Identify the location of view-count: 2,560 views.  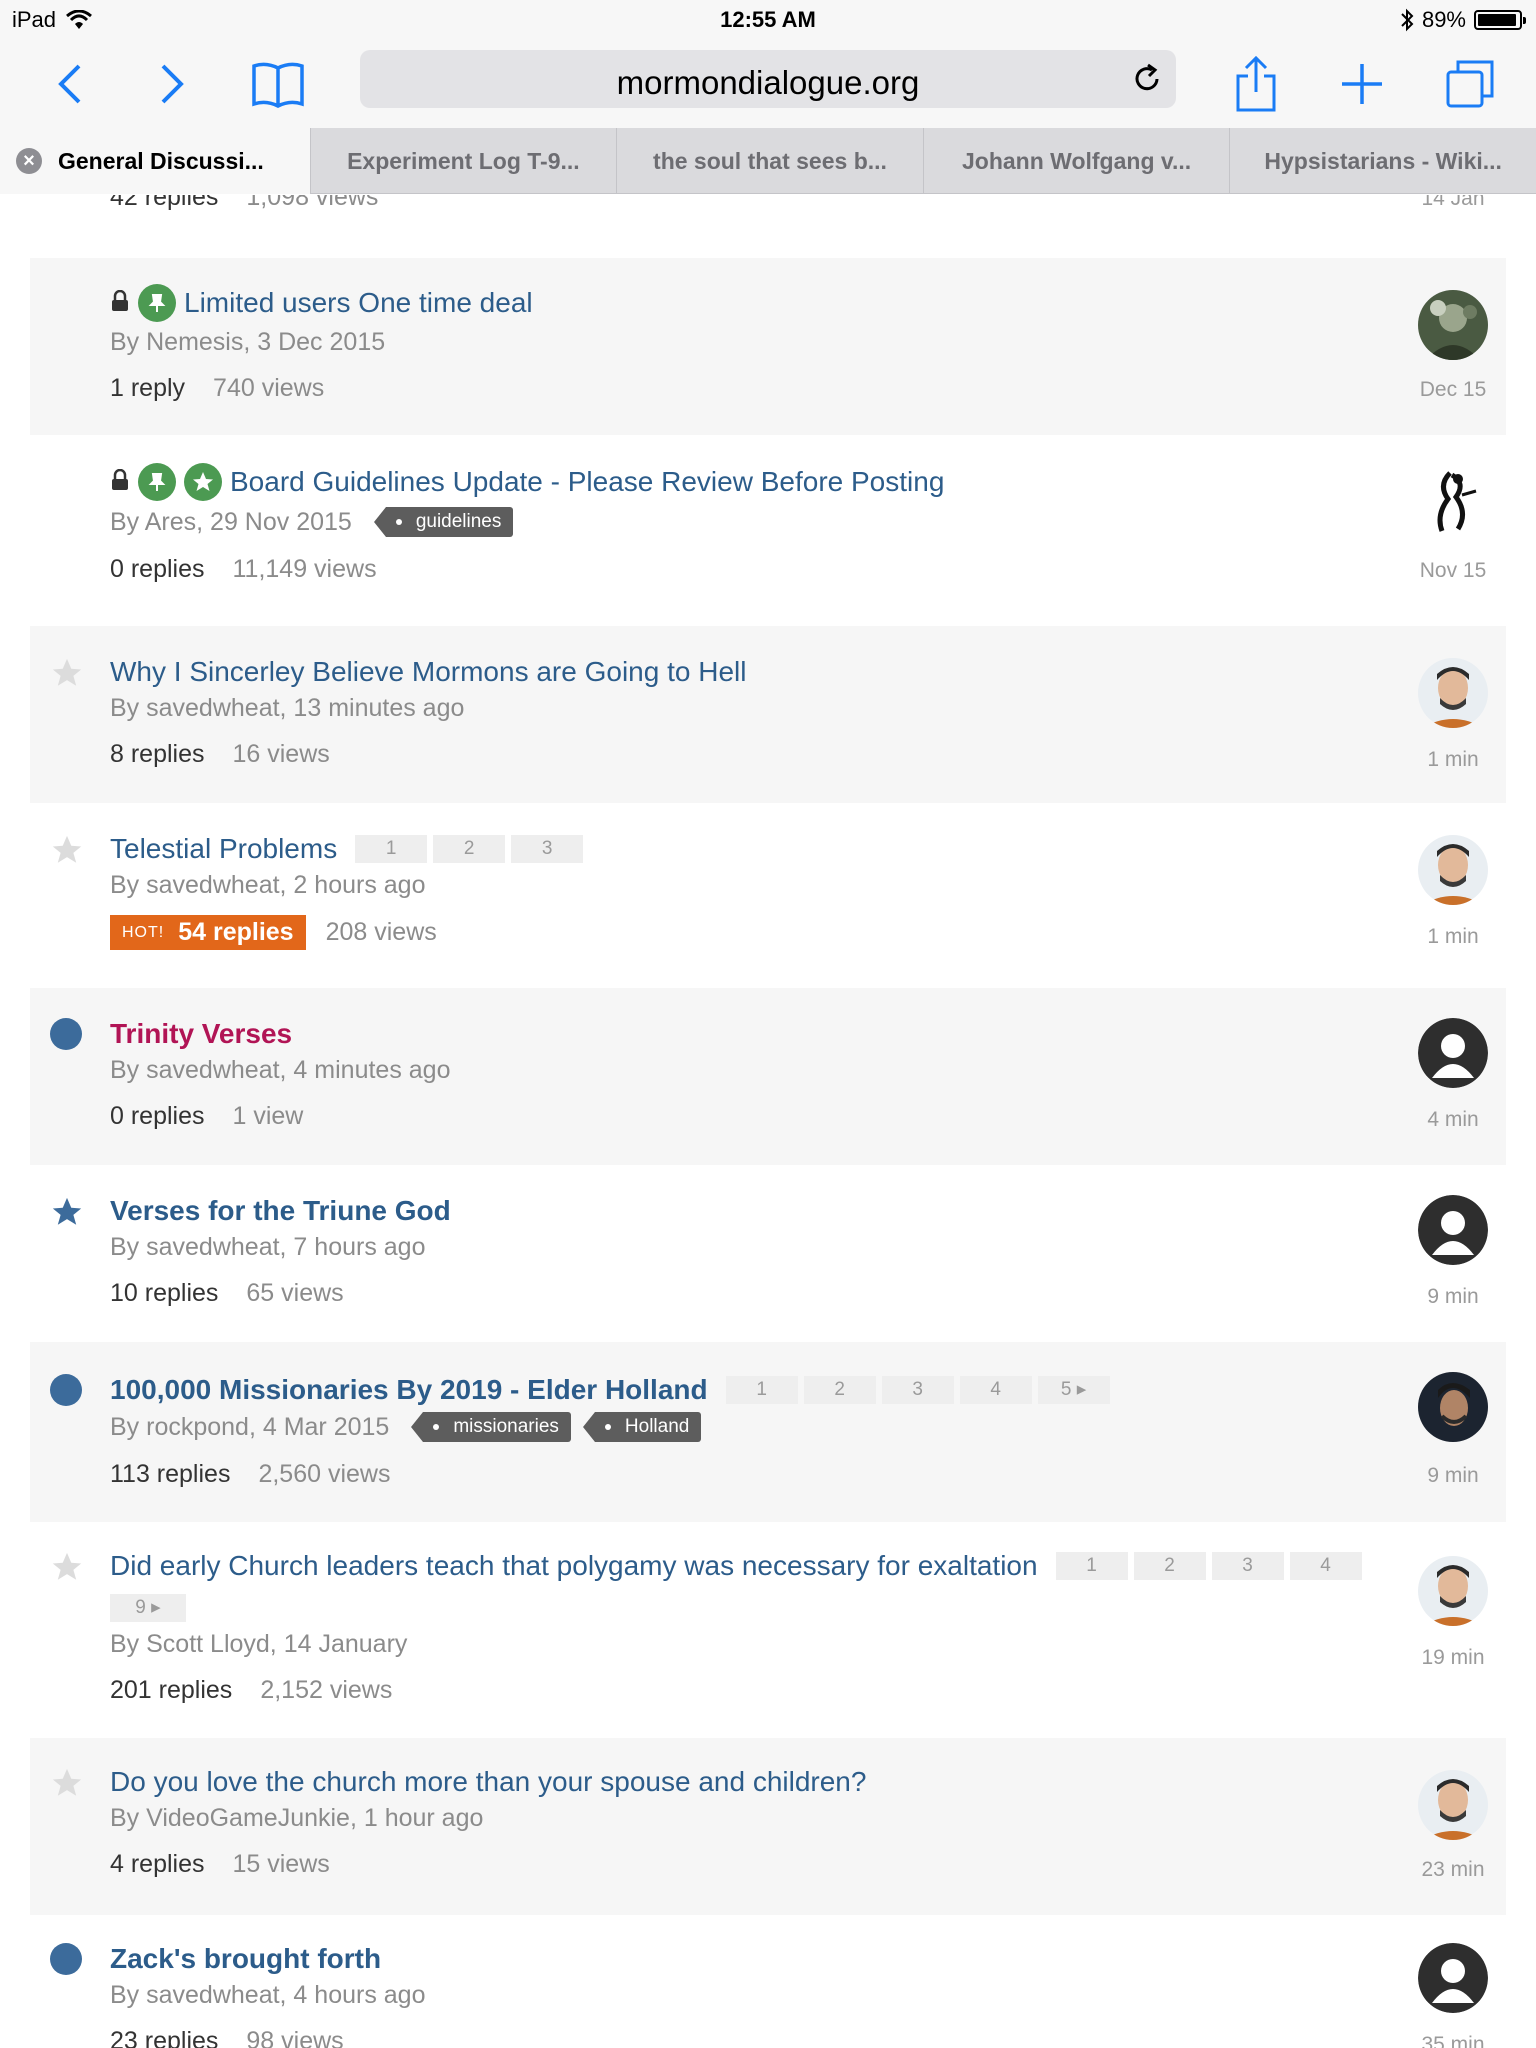
(324, 1474).